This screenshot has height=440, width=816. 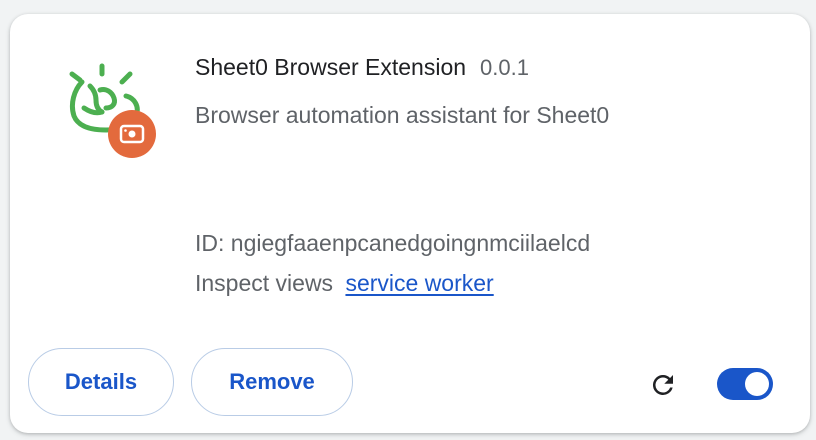 I want to click on extension-logo-icon, so click(x=115, y=115).